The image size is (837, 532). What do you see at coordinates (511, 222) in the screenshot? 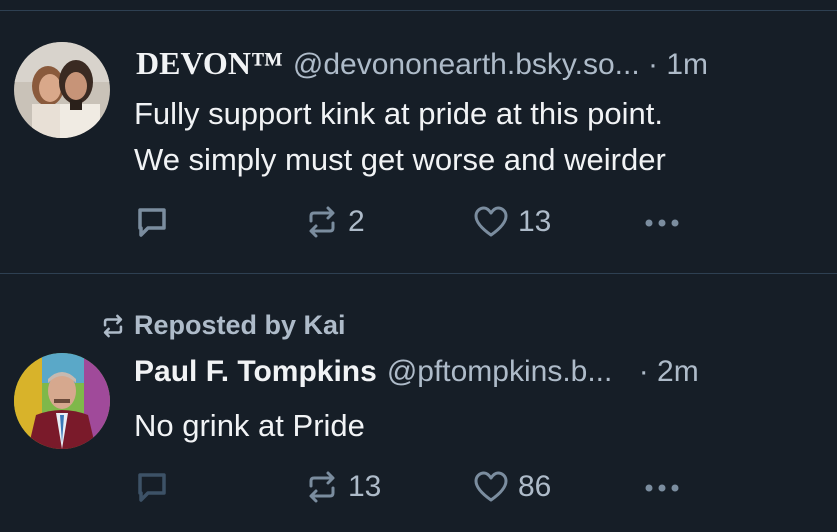
I see `like-button: 13` at bounding box center [511, 222].